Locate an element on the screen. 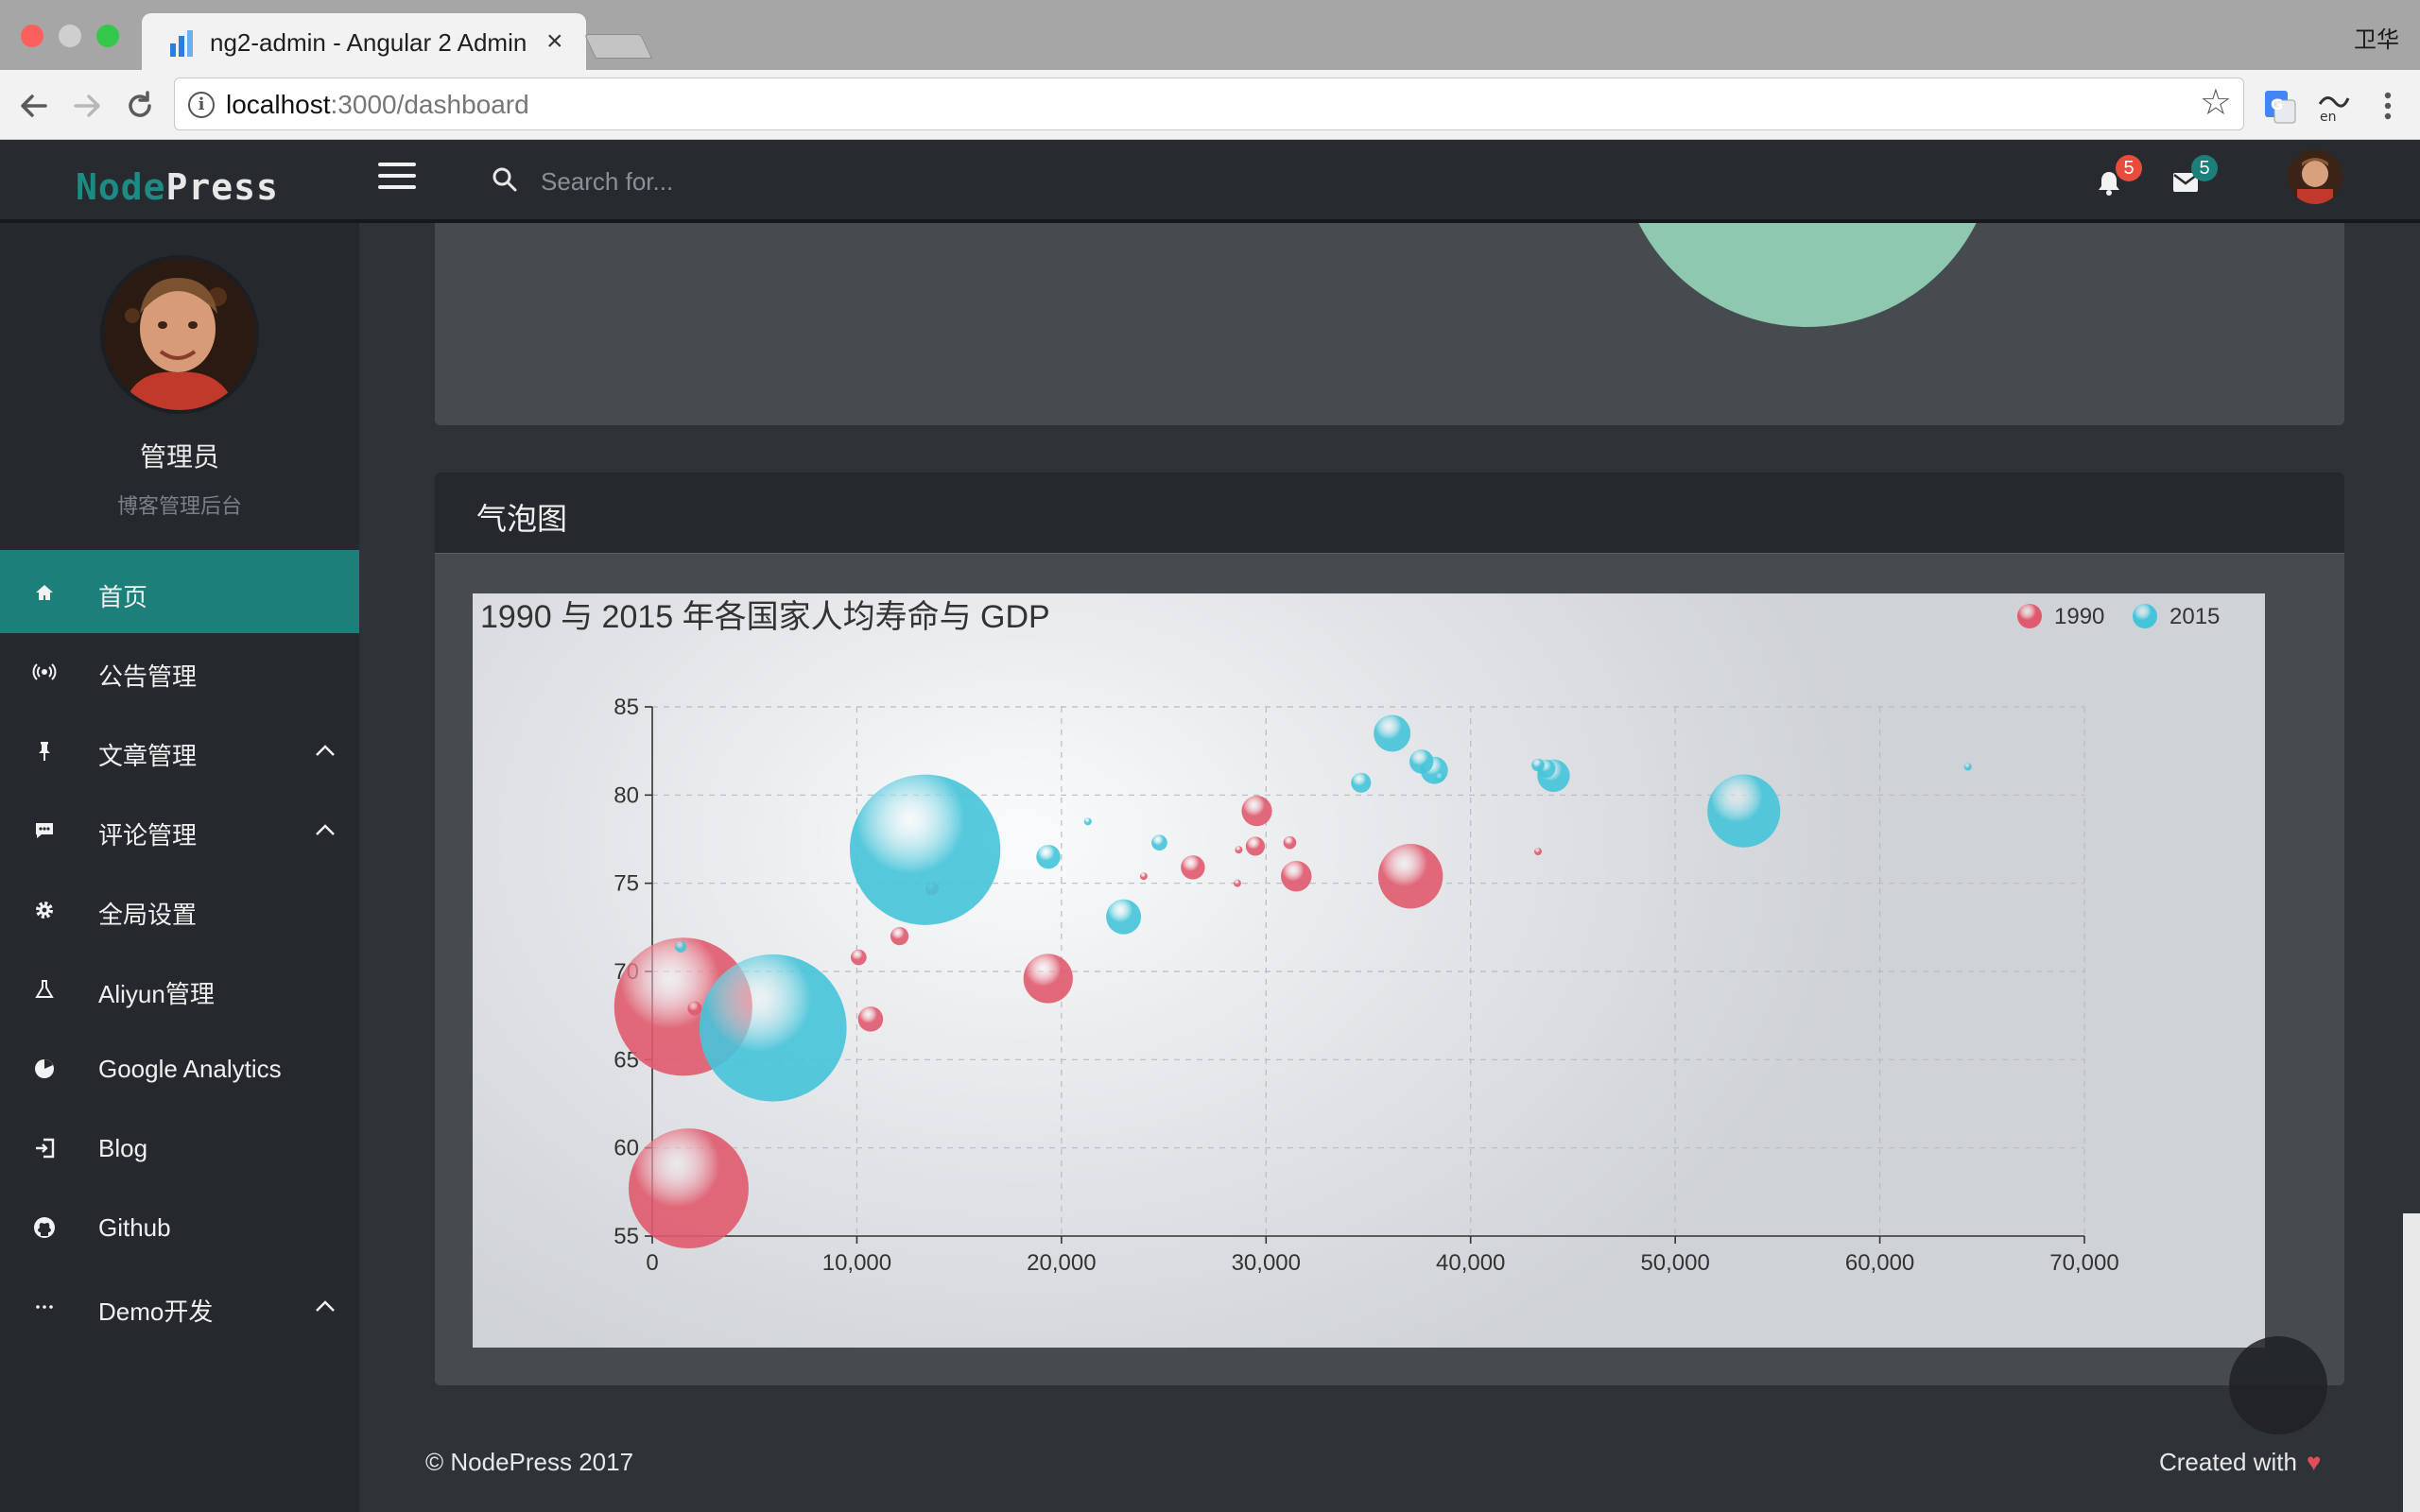  dictionary-extension-icon: en is located at coordinates (2333, 106).